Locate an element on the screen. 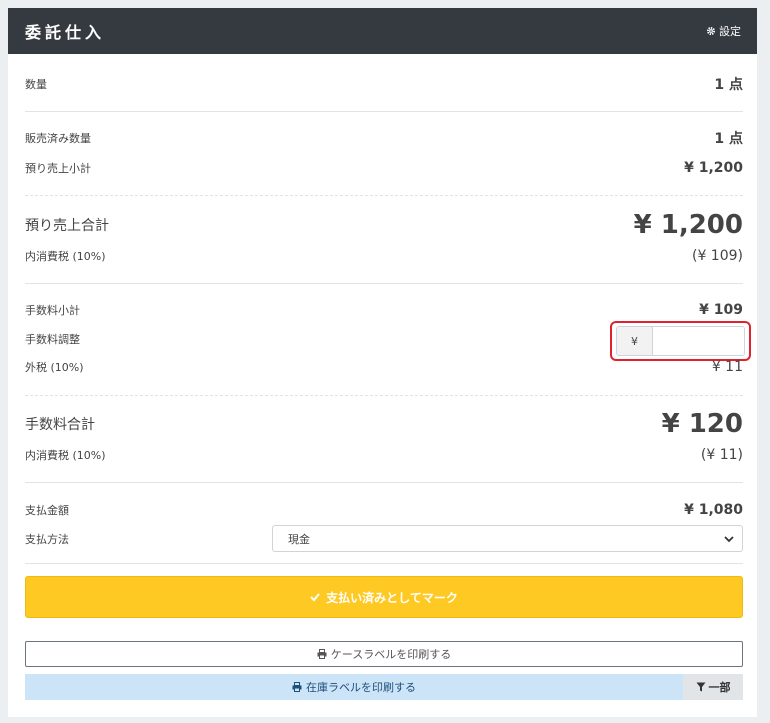 Image resolution: width=770 pixels, height=723 pixels. partial-label: 一部 is located at coordinates (719, 687).